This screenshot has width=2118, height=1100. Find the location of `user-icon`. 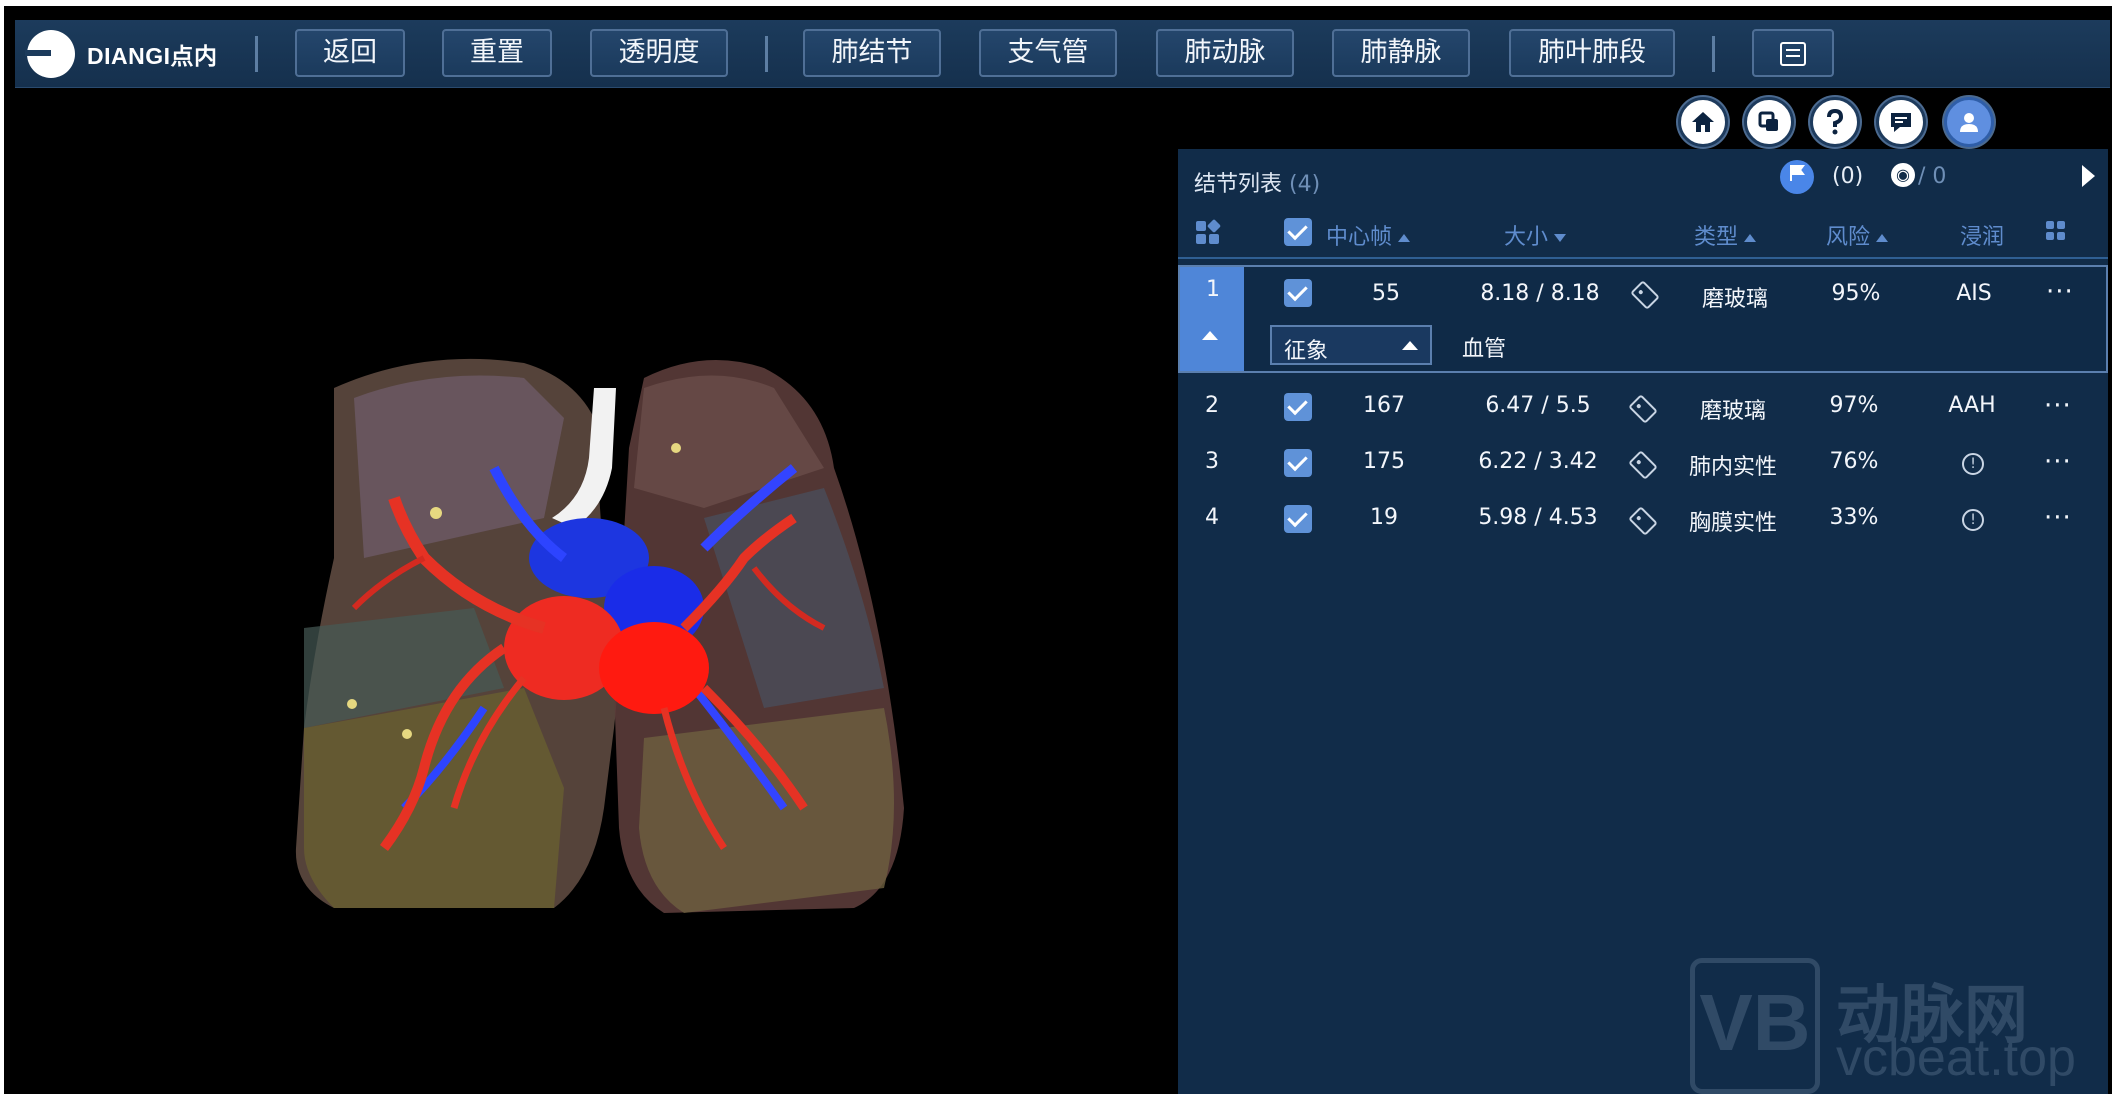

user-icon is located at coordinates (1969, 122).